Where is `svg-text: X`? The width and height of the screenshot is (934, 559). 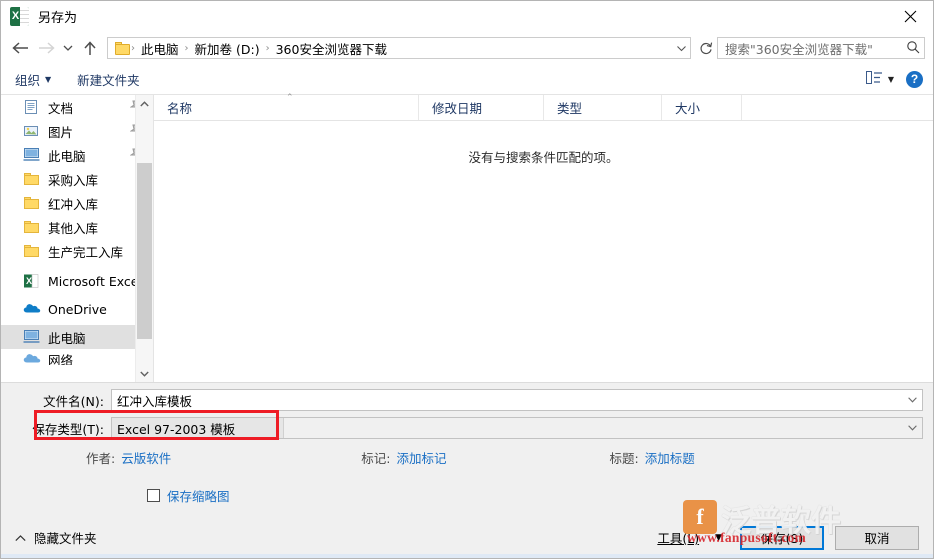 svg-text: X is located at coordinates (29, 281).